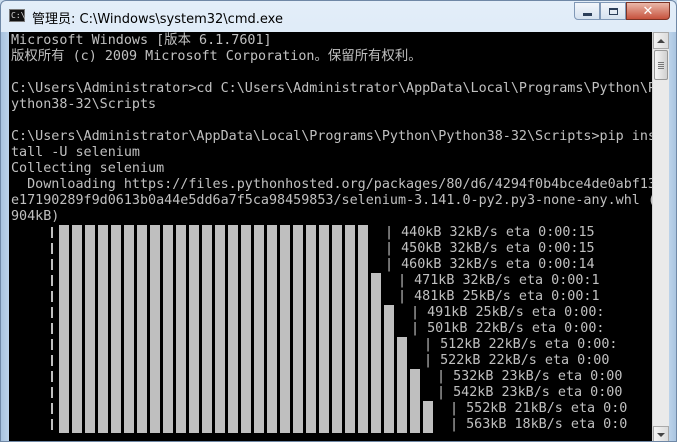 The image size is (677, 442). I want to click on cmd-icon: C:\, so click(17, 15).